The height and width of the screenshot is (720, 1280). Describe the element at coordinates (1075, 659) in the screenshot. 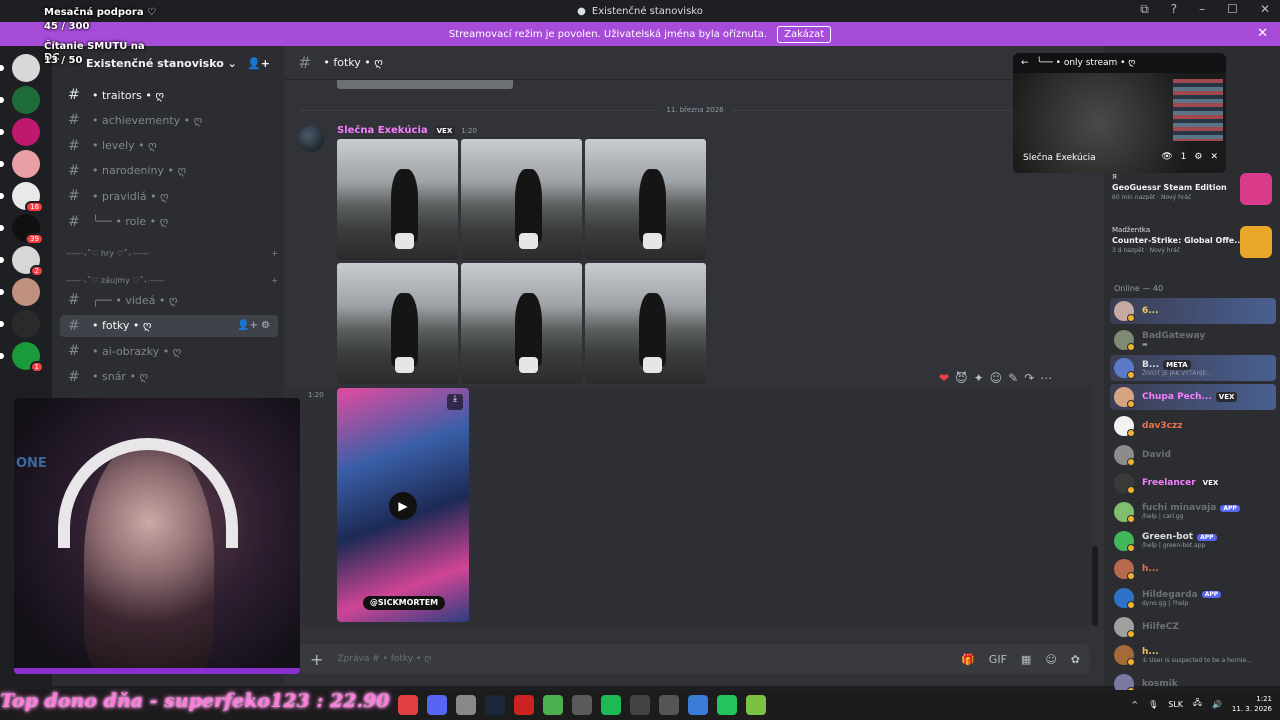

I see `apps-icon: ✿` at that location.